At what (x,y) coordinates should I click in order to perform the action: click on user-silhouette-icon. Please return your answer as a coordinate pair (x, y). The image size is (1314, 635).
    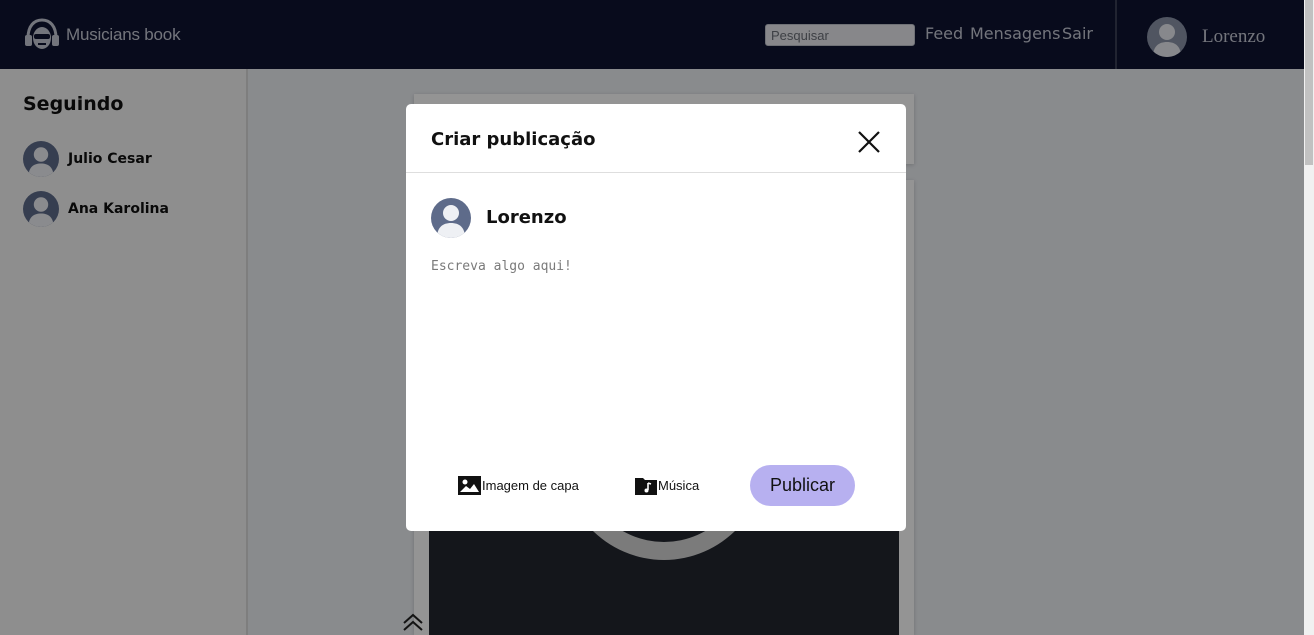
    Looking at the image, I should click on (451, 218).